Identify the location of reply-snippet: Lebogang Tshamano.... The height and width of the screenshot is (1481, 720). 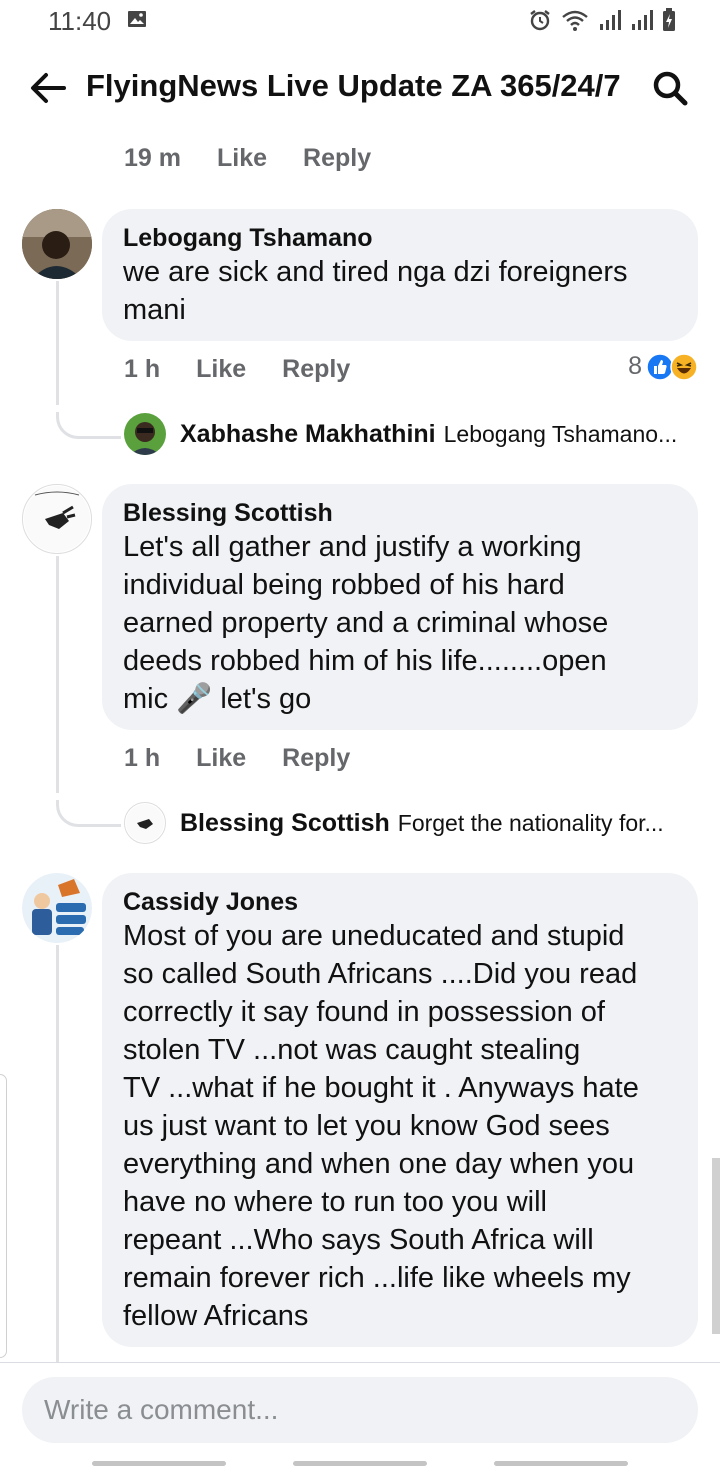
(560, 433).